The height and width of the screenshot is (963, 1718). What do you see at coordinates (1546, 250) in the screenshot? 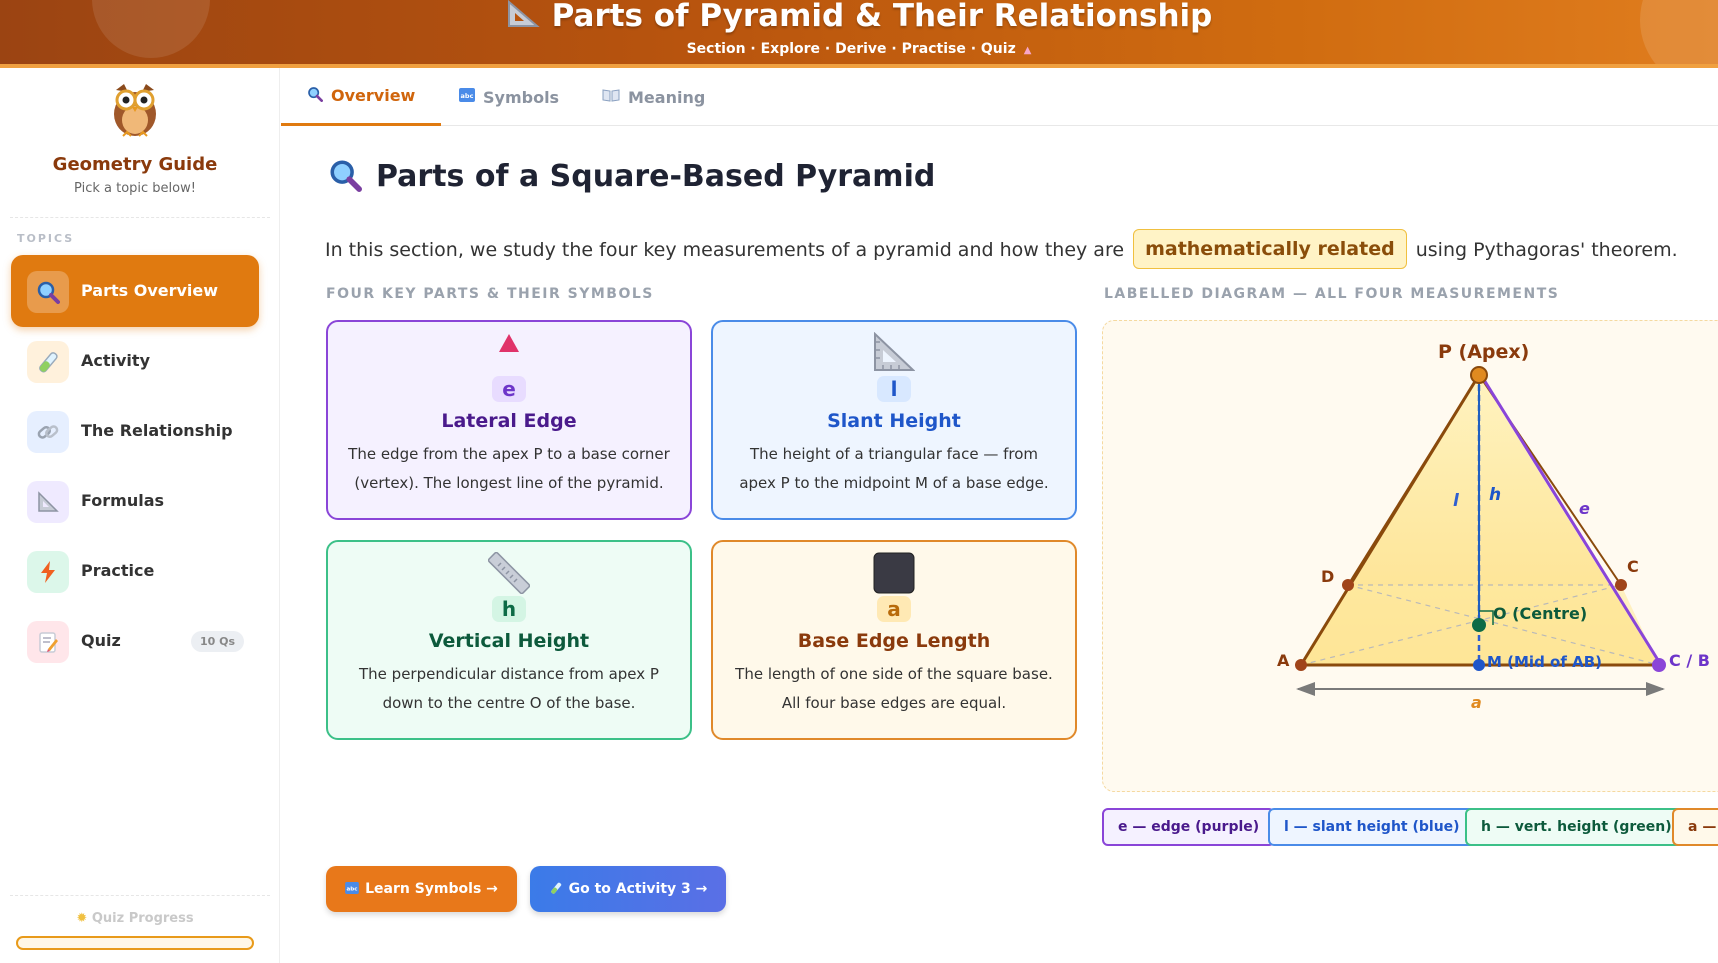
I see `intro-text-end: using Pythagoras' theorem.` at bounding box center [1546, 250].